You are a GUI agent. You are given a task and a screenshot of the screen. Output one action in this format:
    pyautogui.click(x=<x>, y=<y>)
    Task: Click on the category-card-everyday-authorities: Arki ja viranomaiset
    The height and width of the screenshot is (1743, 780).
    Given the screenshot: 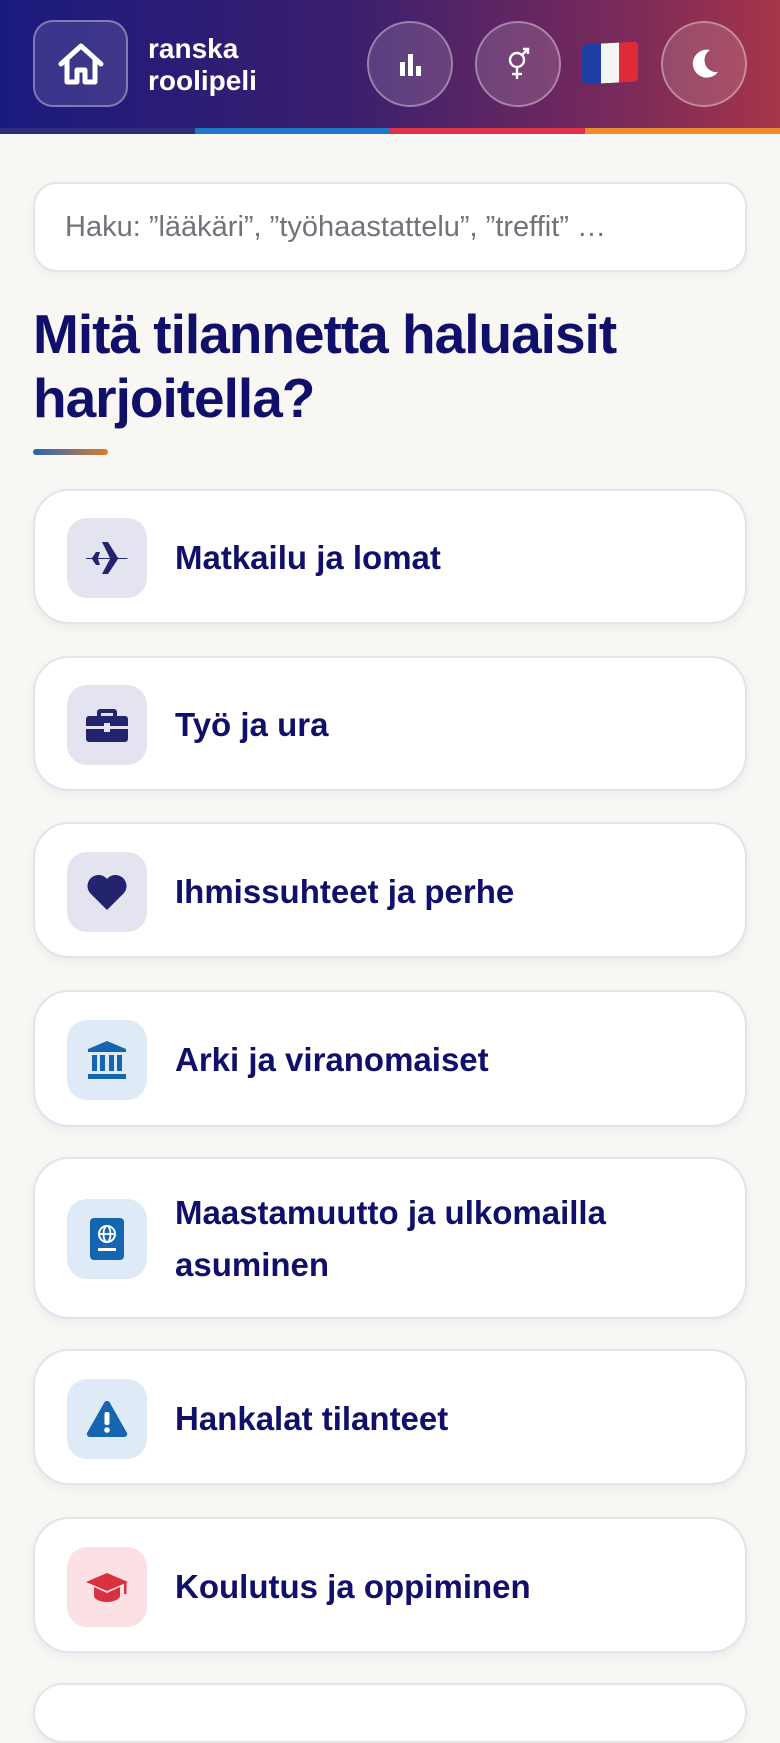 What is the action you would take?
    pyautogui.click(x=390, y=1058)
    